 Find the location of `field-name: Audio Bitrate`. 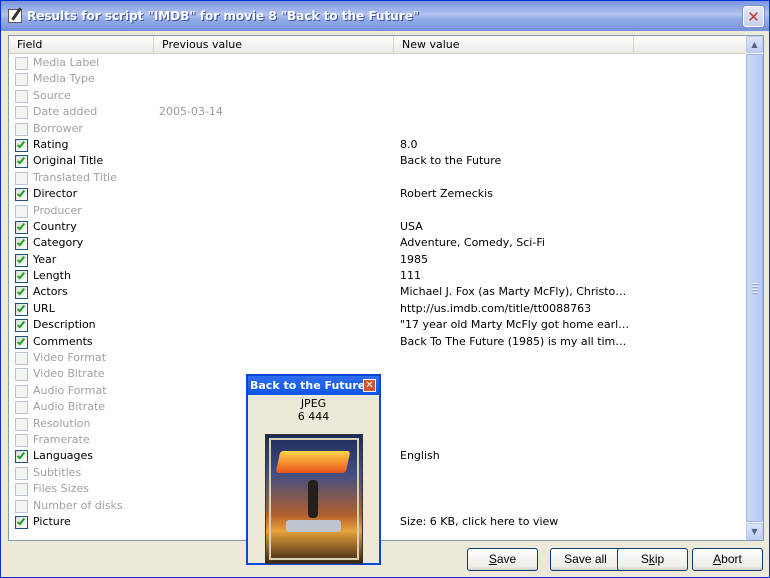

field-name: Audio Bitrate is located at coordinates (69, 407).